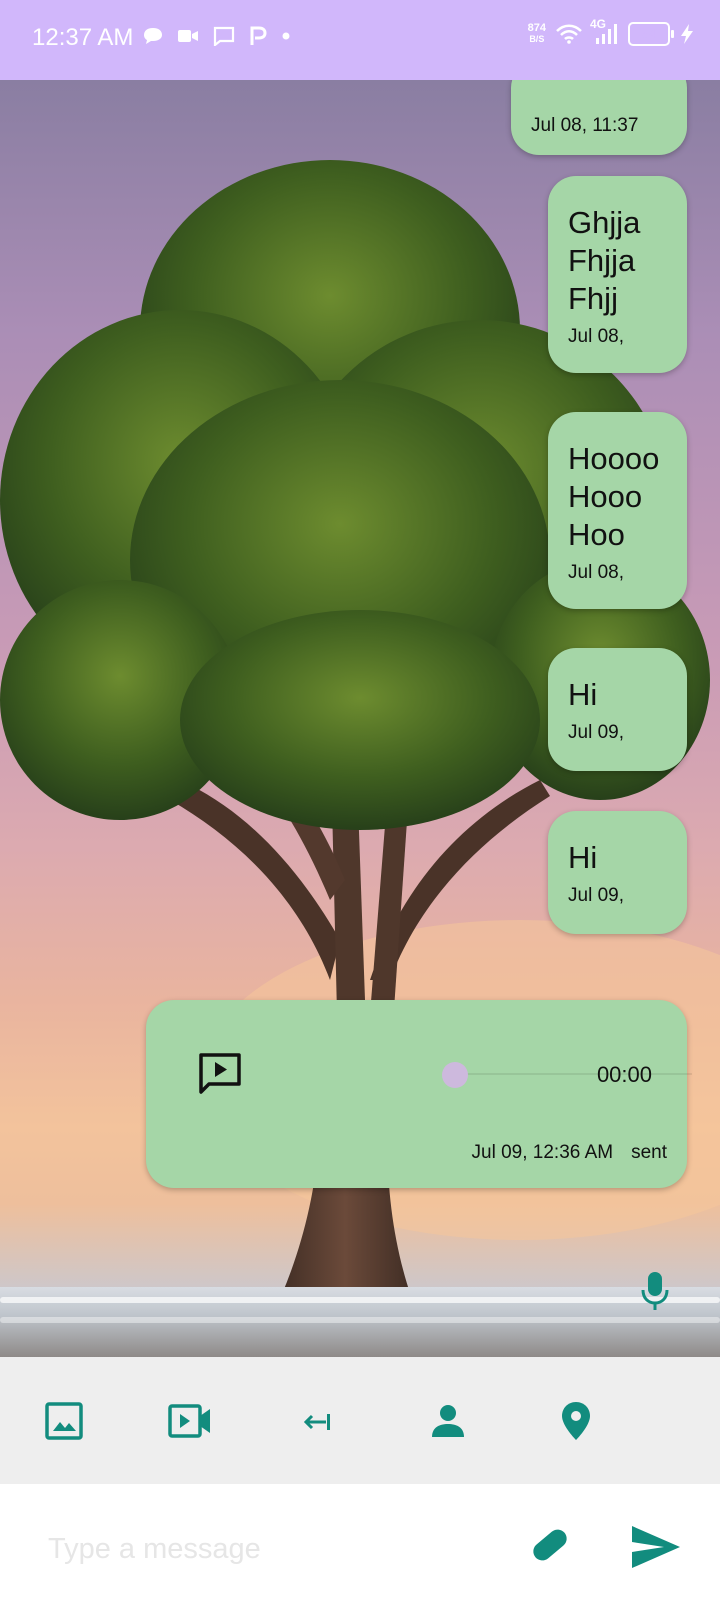 The height and width of the screenshot is (1612, 720). What do you see at coordinates (568, 1074) in the screenshot?
I see `audio-seek-track` at bounding box center [568, 1074].